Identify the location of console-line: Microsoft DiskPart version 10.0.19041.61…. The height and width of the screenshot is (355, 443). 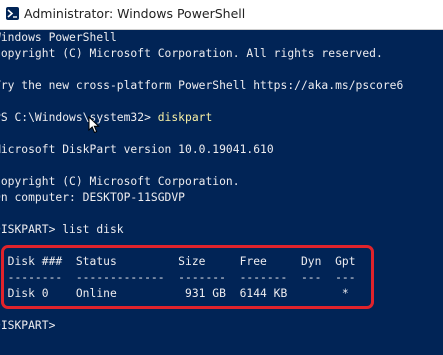
(137, 149).